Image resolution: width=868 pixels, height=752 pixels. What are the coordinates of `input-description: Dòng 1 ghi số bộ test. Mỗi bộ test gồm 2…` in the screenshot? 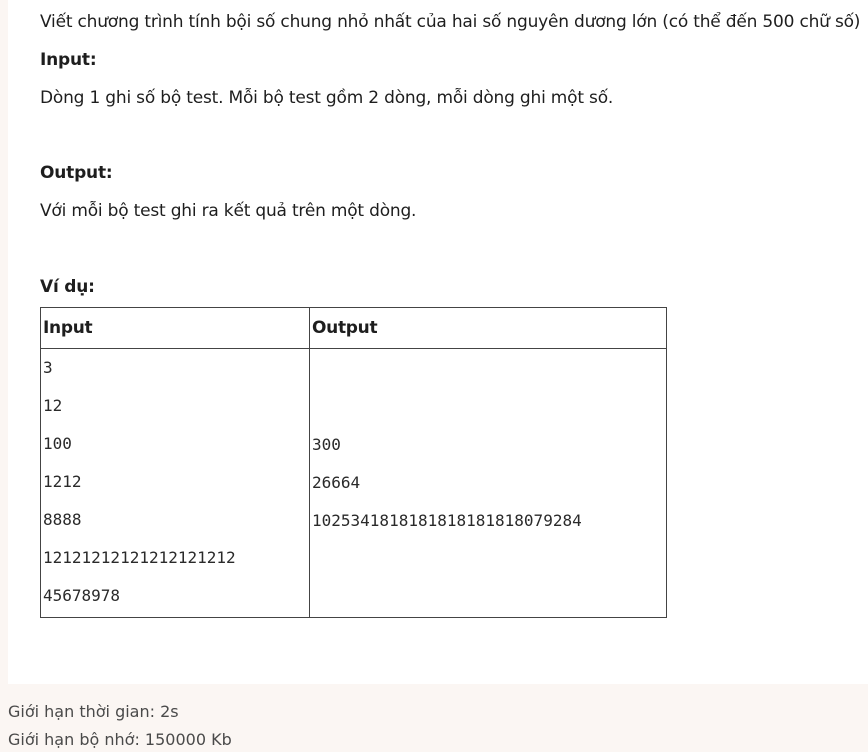 It's located at (327, 98).